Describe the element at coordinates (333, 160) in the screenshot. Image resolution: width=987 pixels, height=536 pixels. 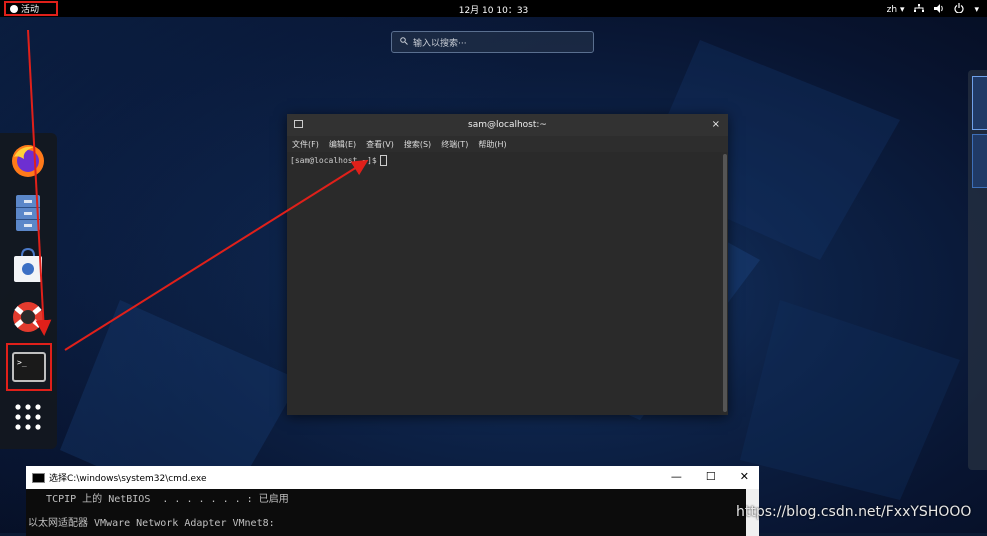
I see `prompt-text: [sam@localhost ~]$` at that location.